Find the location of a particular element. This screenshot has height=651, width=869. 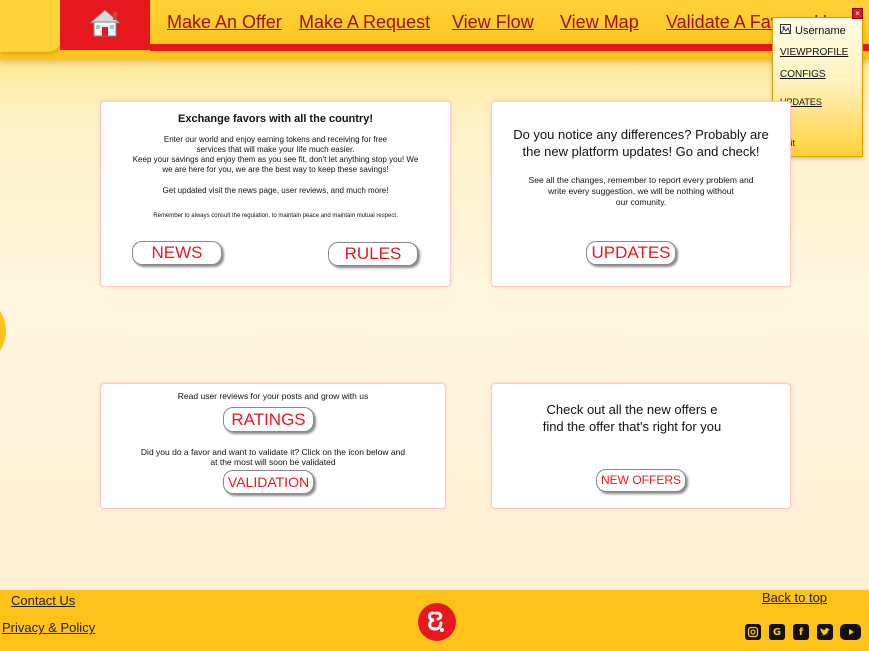

twitter-icon is located at coordinates (825, 632).